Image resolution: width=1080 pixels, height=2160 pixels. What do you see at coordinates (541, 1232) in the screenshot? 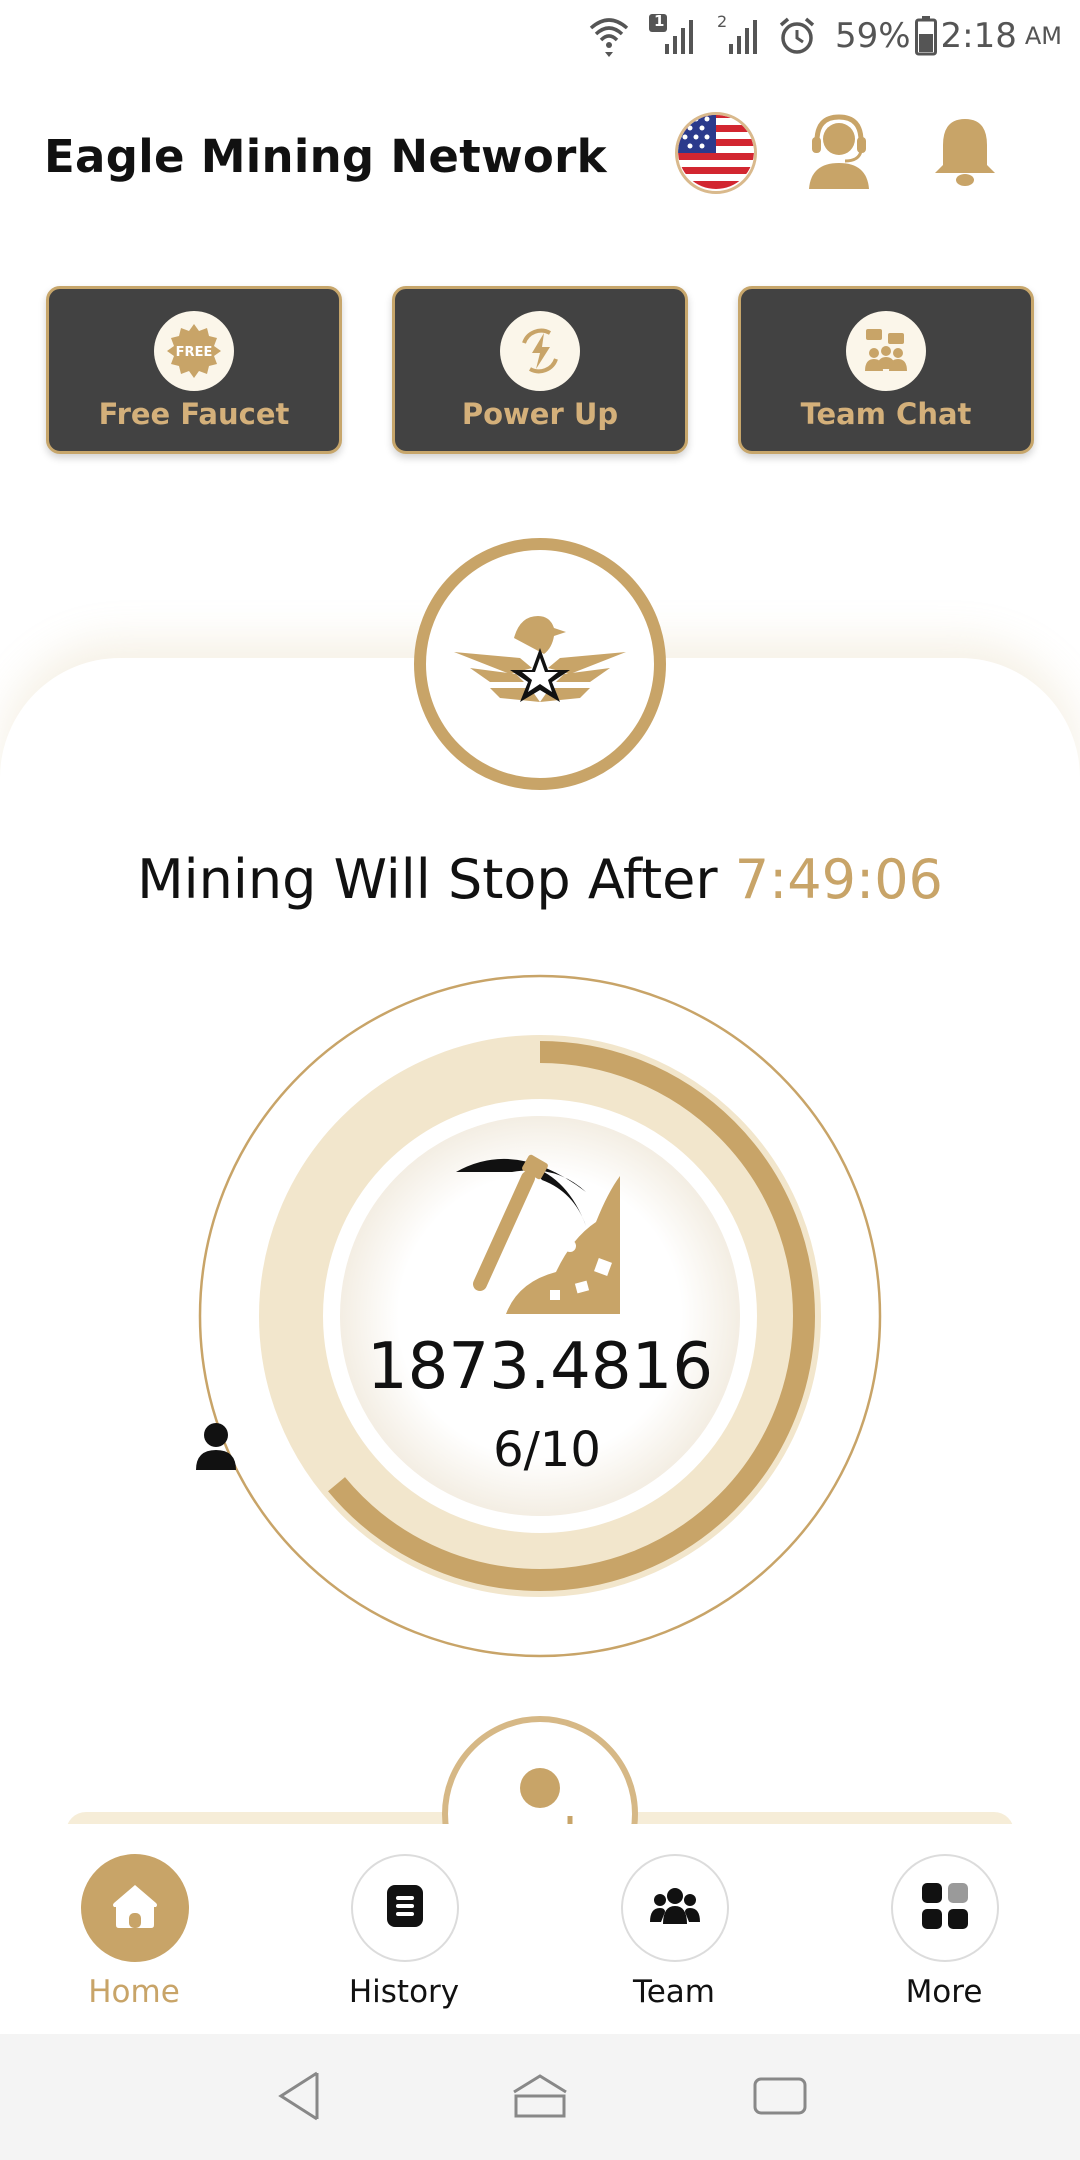
I see `pickaxe-icon` at bounding box center [541, 1232].